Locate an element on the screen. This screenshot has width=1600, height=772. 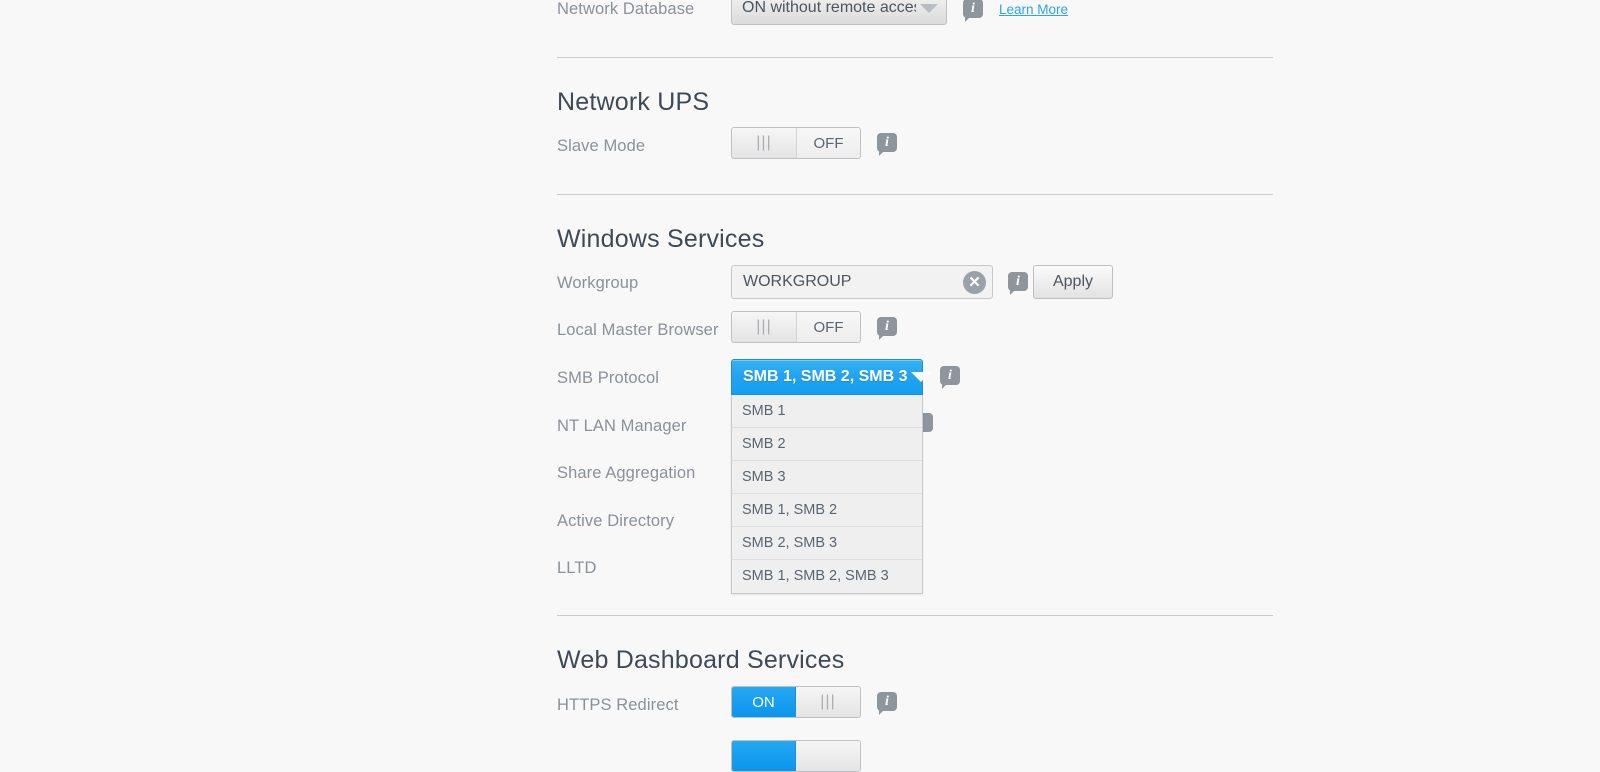
slave-mode-info-icon: i is located at coordinates (887, 144).